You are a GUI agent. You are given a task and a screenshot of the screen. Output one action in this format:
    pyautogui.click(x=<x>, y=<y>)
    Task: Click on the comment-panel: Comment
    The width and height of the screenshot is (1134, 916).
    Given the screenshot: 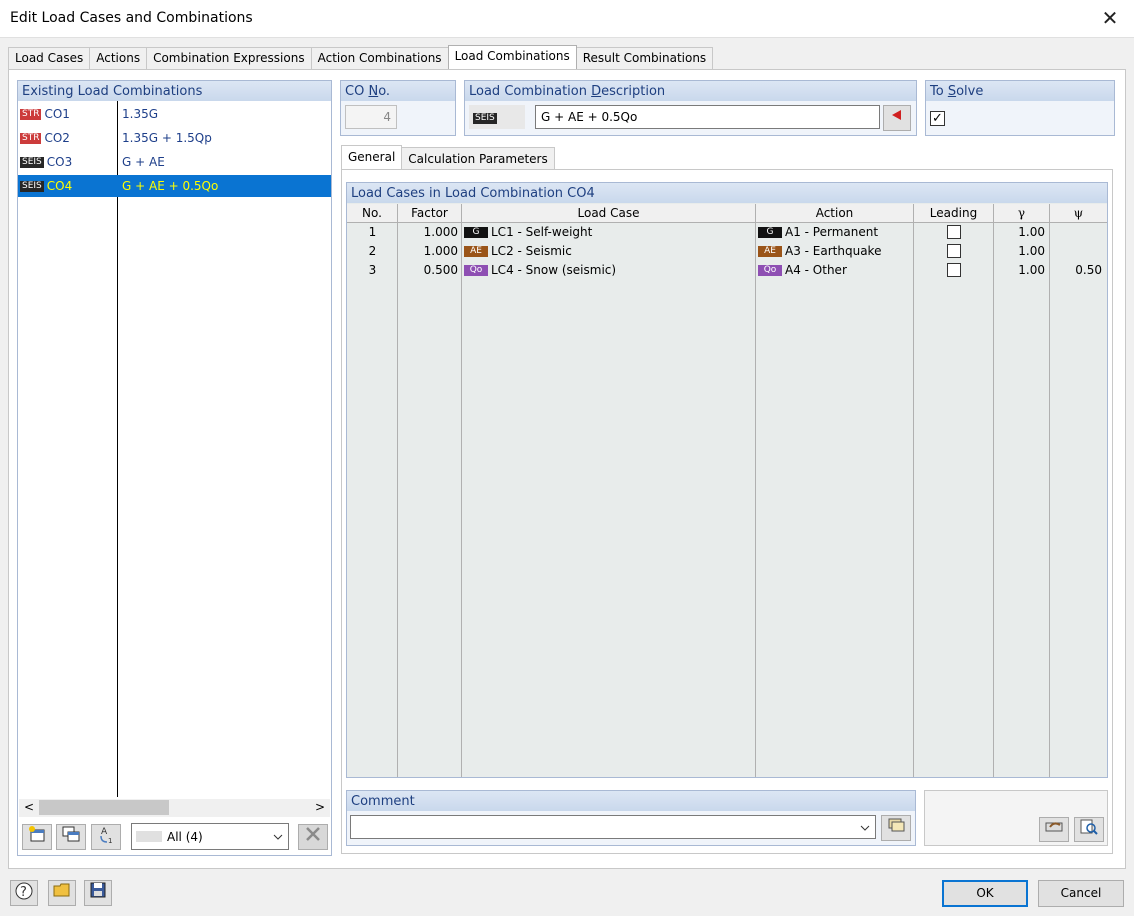 What is the action you would take?
    pyautogui.click(x=631, y=818)
    